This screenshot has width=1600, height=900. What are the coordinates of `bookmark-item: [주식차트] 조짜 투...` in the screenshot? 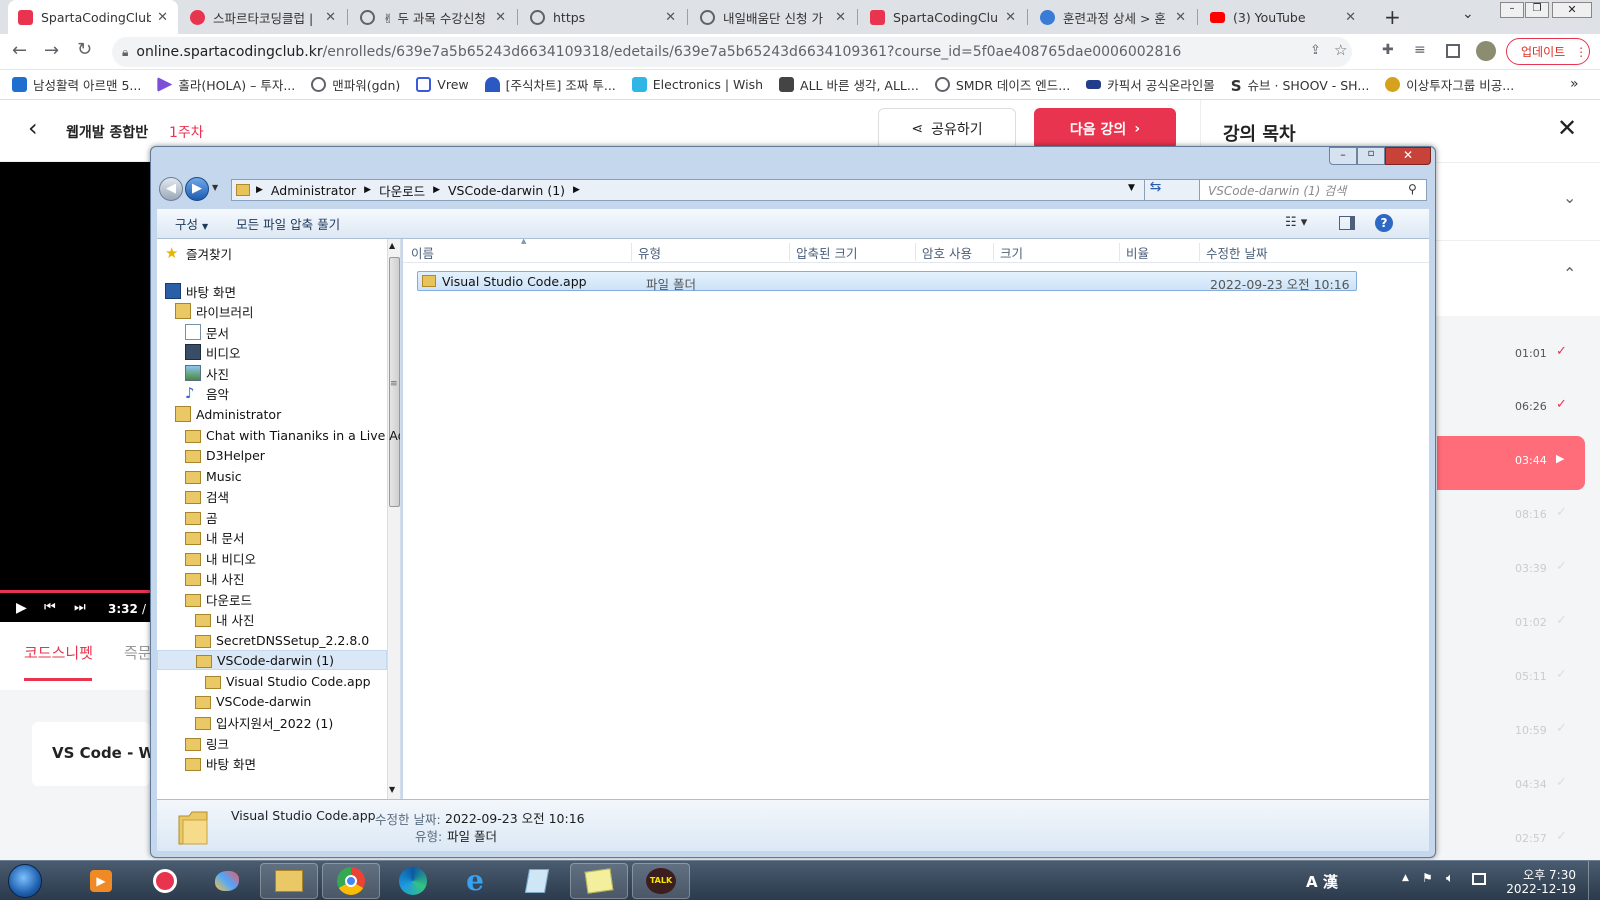 It's located at (550, 84).